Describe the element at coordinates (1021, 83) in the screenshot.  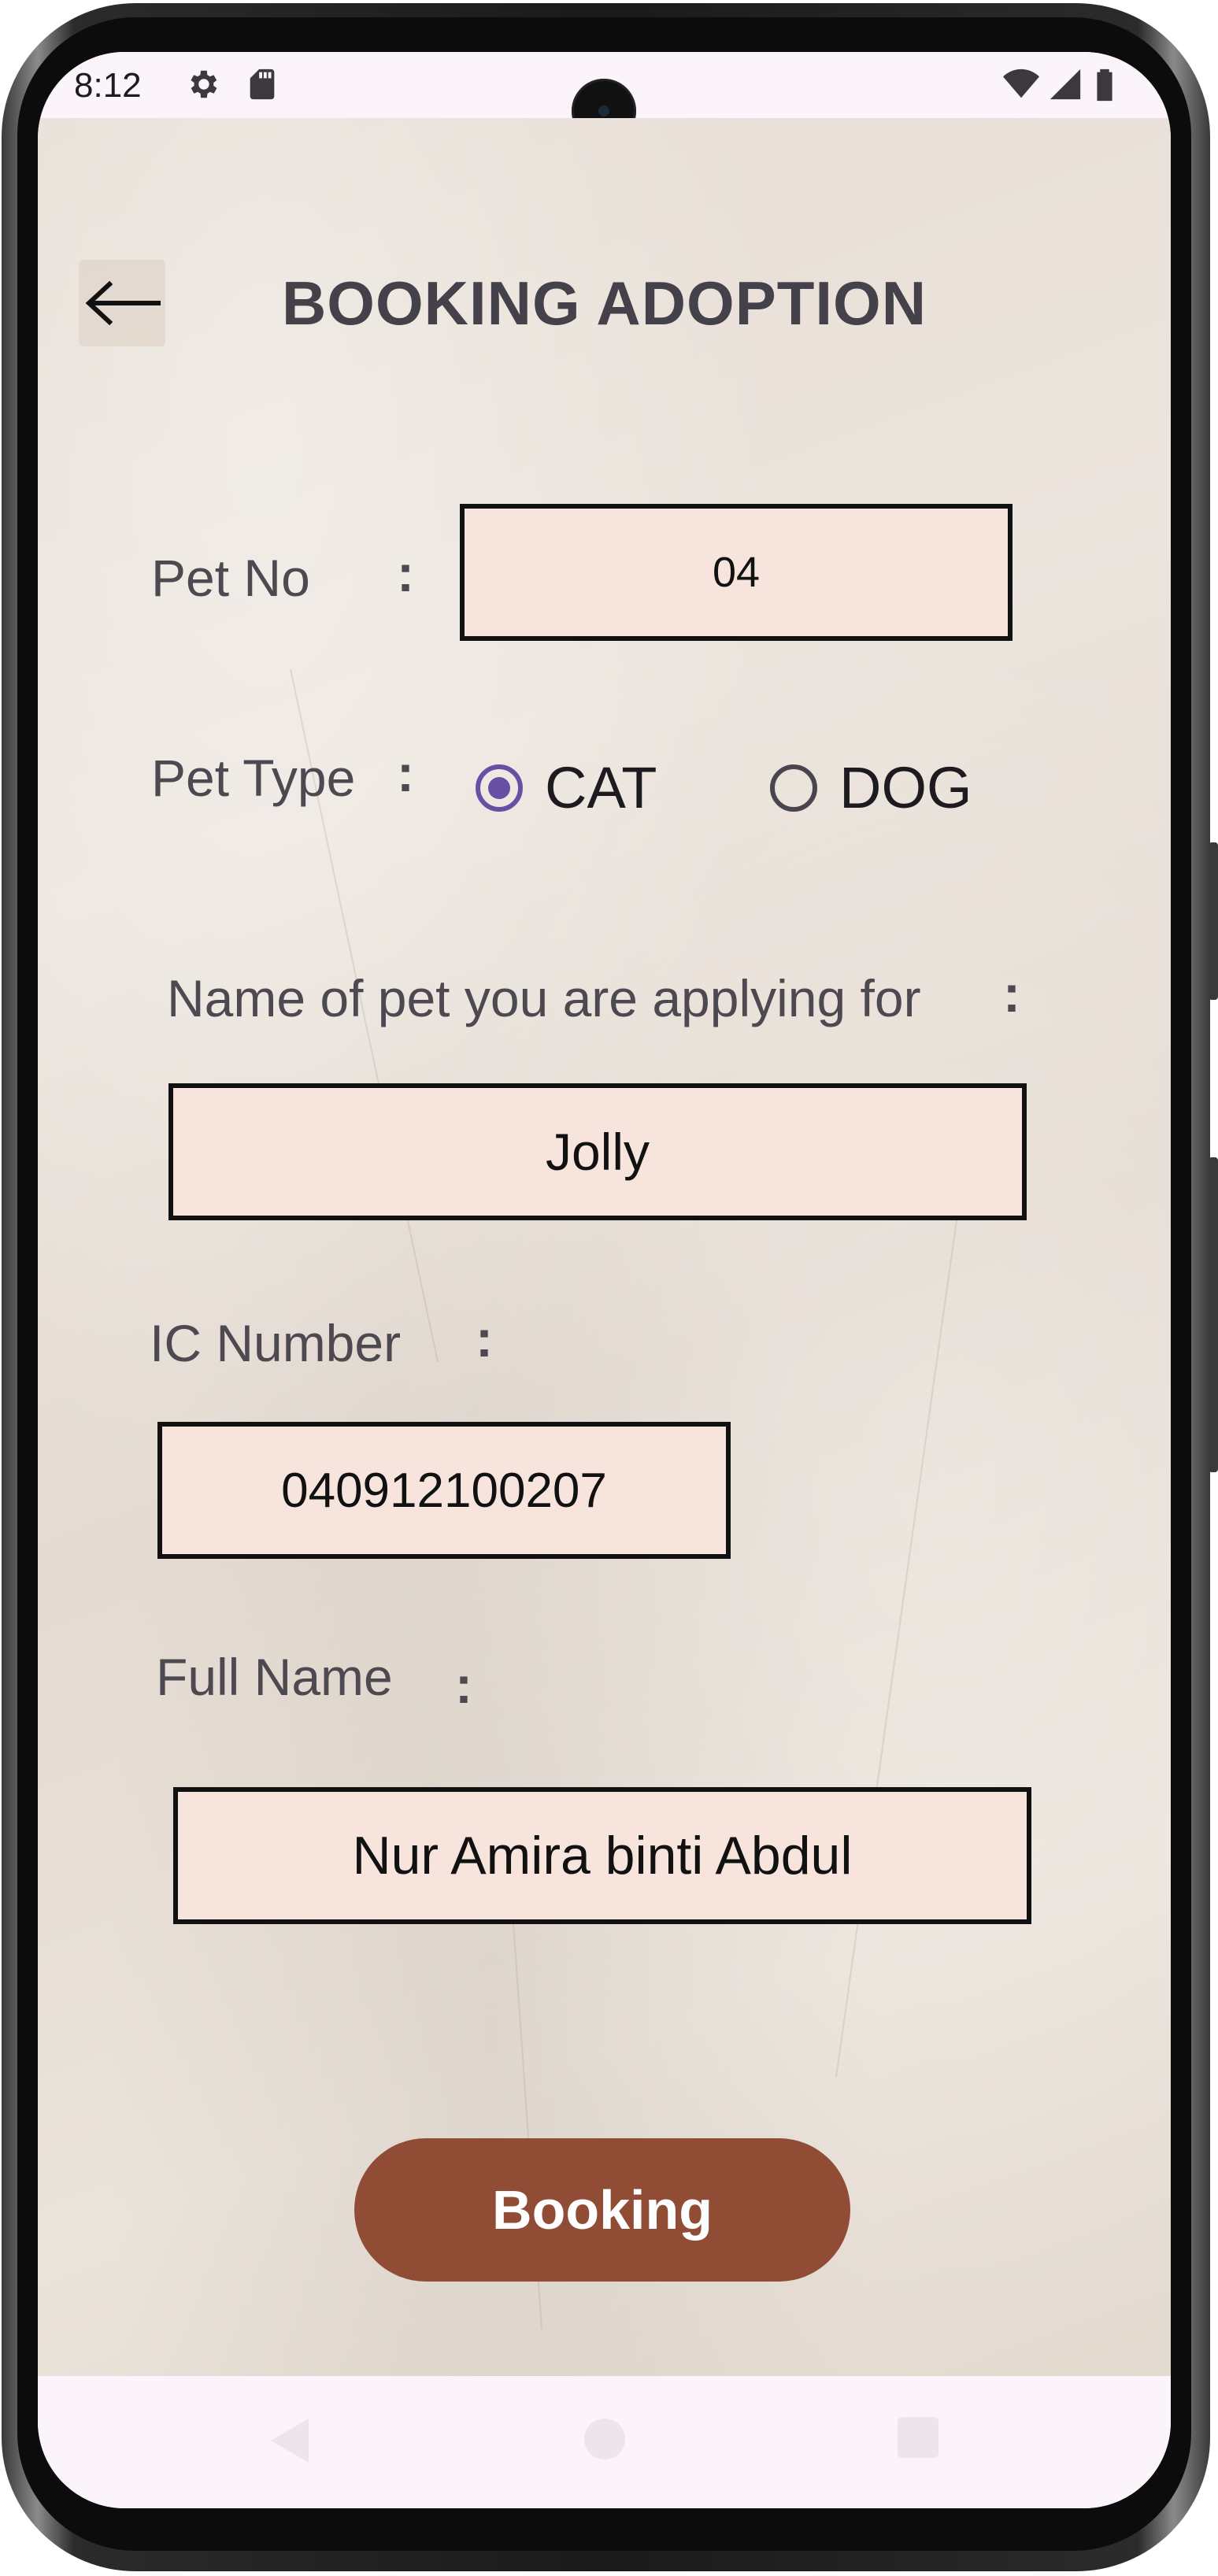
I see `wifi-icon` at that location.